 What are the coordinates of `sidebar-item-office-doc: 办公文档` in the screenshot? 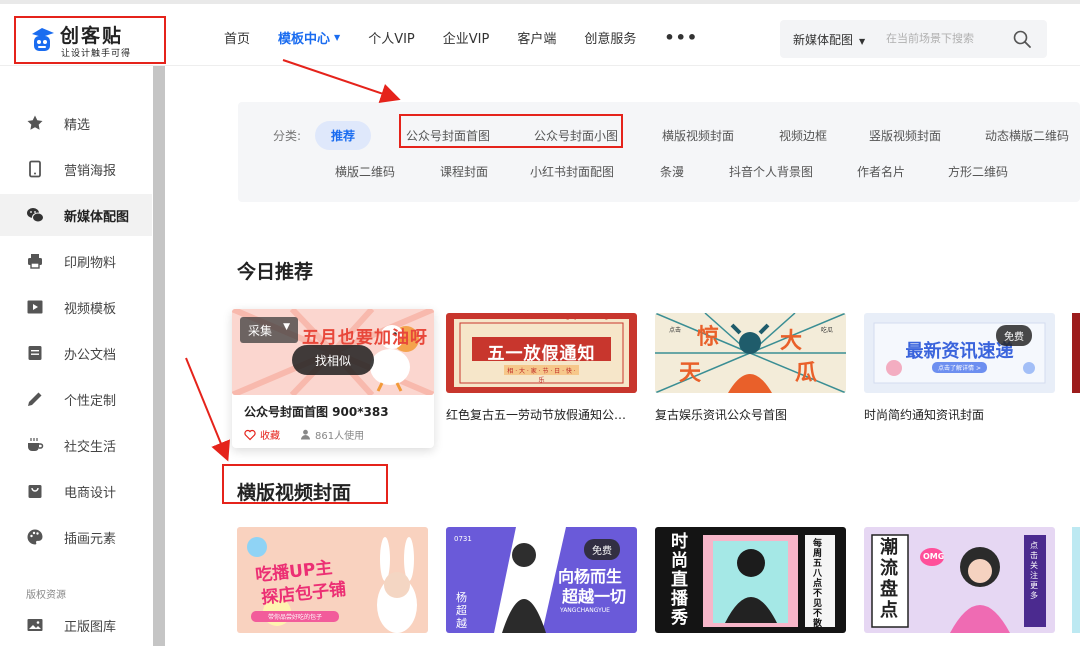 It's located at (76, 353).